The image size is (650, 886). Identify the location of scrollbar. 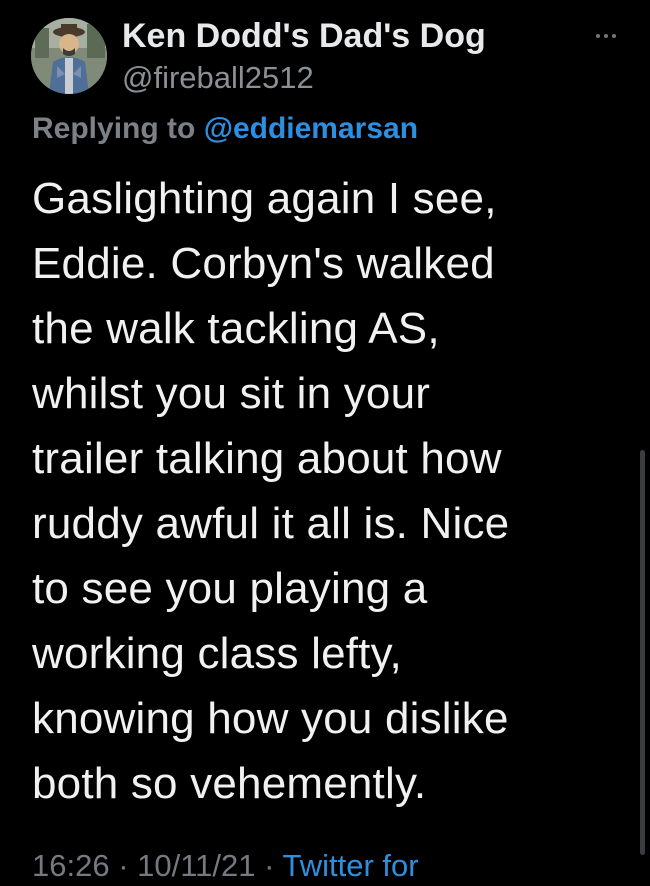
(642, 652).